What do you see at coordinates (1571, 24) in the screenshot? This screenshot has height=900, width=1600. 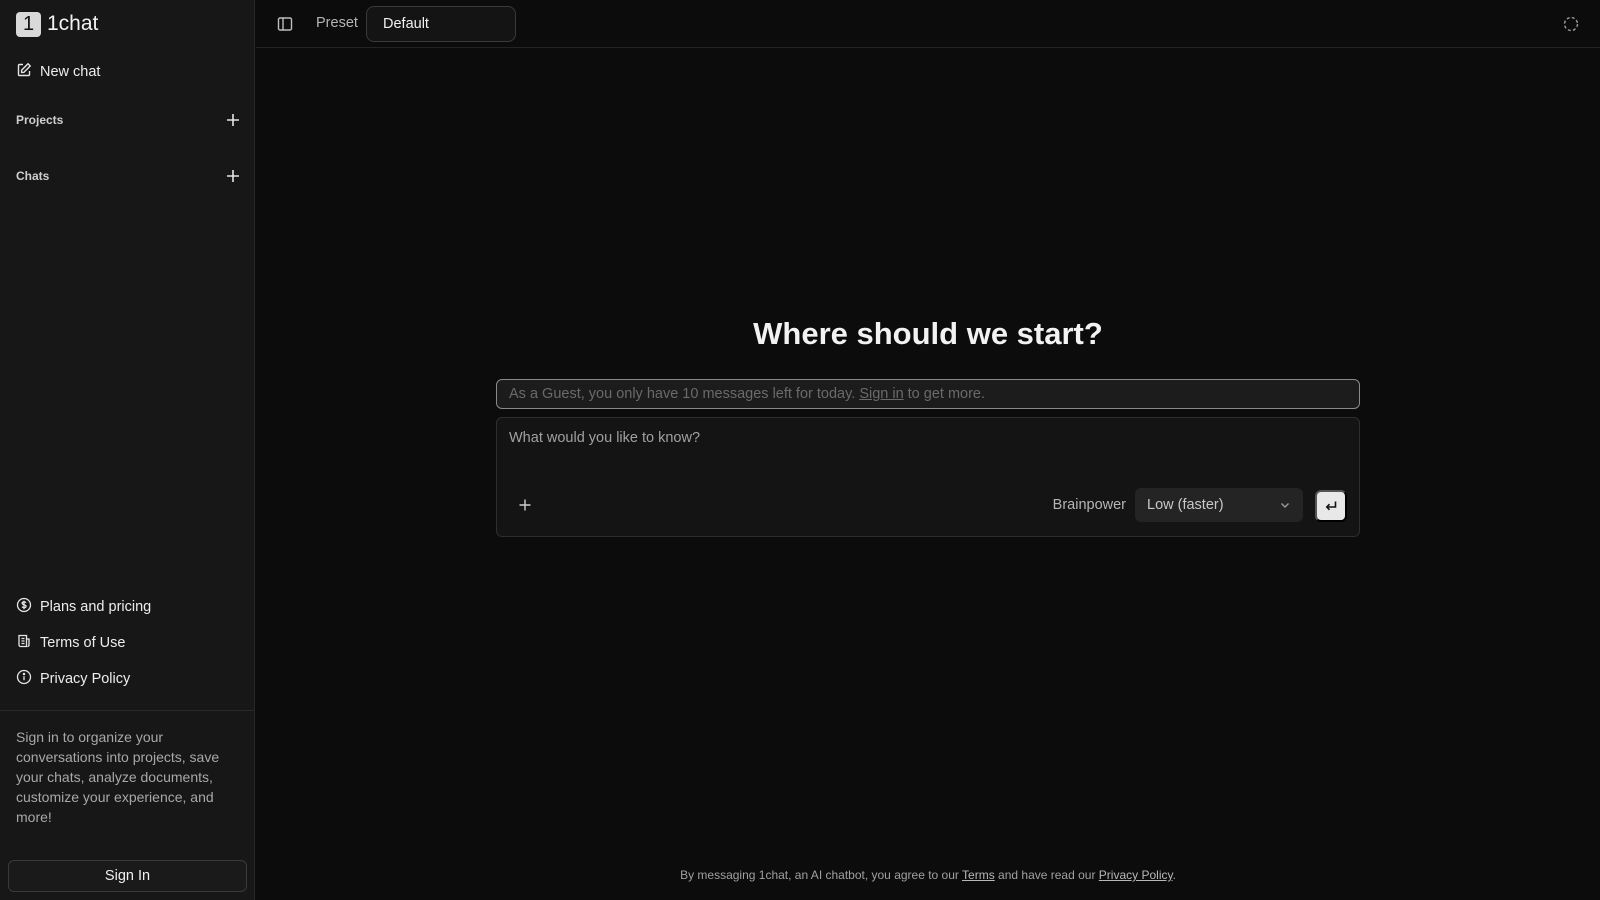 I see `temporary-chat-icon` at bounding box center [1571, 24].